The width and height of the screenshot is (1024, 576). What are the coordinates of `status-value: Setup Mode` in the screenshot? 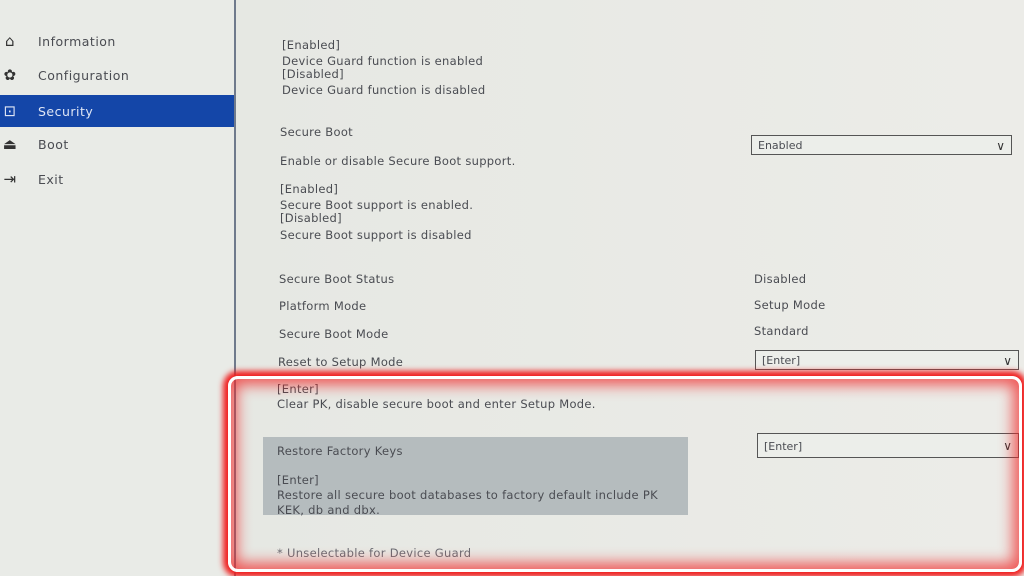 It's located at (790, 305).